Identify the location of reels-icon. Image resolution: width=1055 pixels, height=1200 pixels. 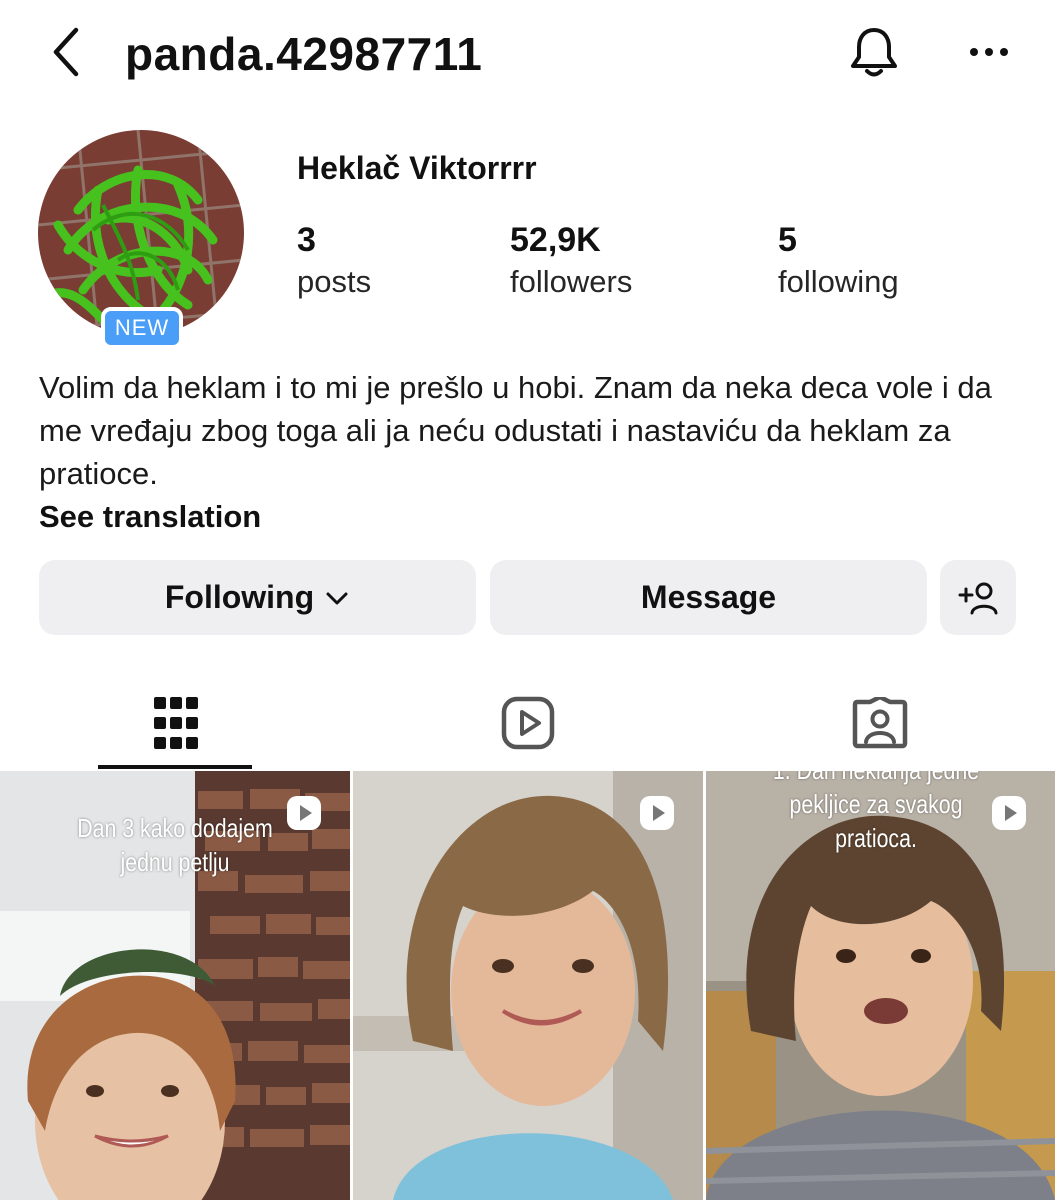
(528, 723).